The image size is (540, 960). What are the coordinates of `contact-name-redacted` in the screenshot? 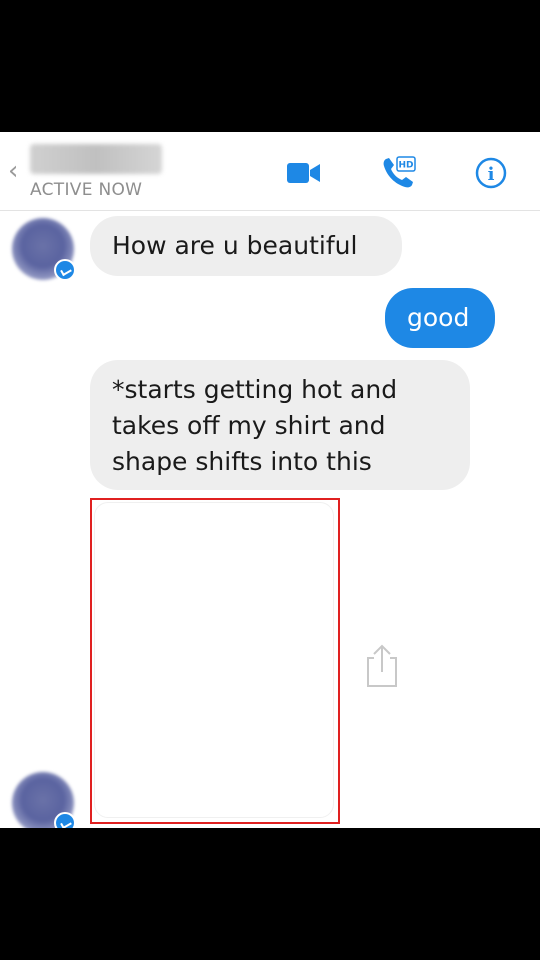 It's located at (96, 159).